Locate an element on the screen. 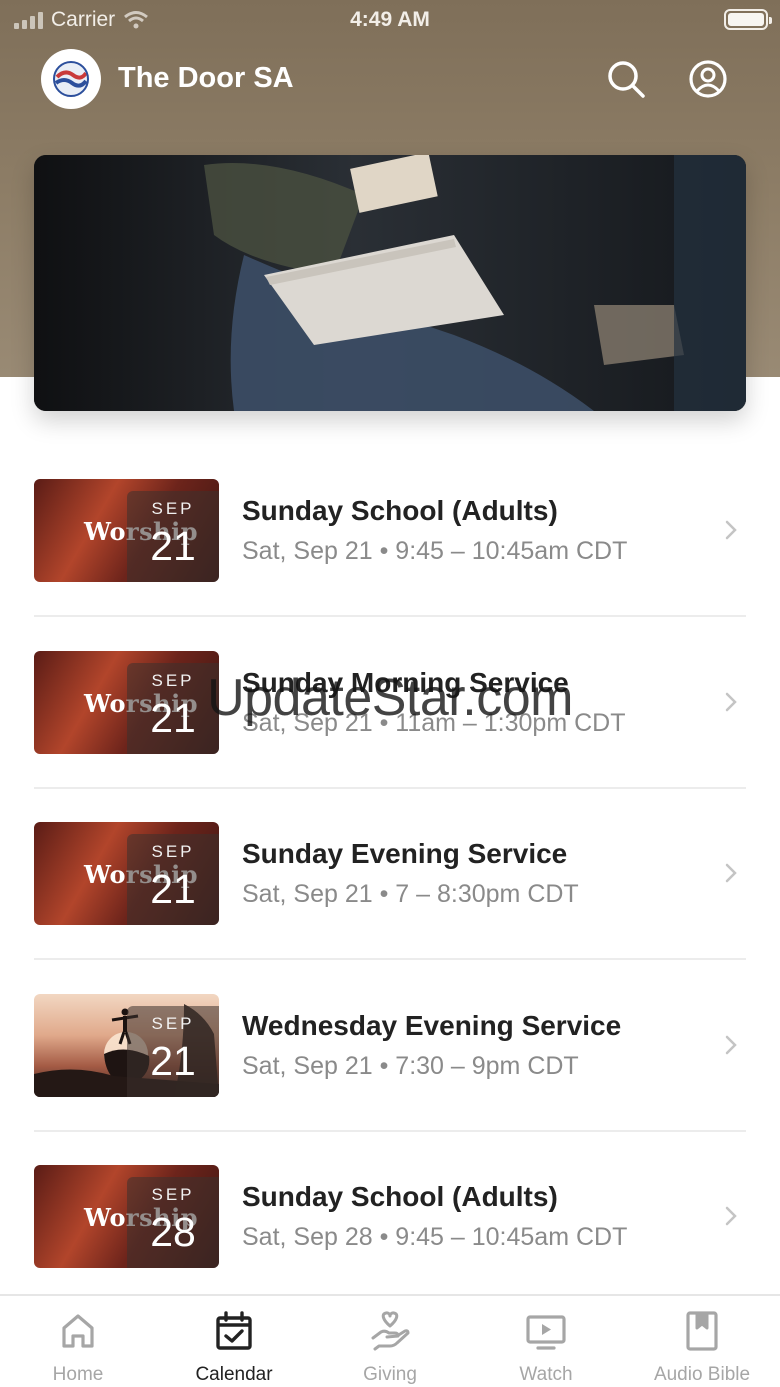 The height and width of the screenshot is (1387, 780). search-button is located at coordinates (626, 79).